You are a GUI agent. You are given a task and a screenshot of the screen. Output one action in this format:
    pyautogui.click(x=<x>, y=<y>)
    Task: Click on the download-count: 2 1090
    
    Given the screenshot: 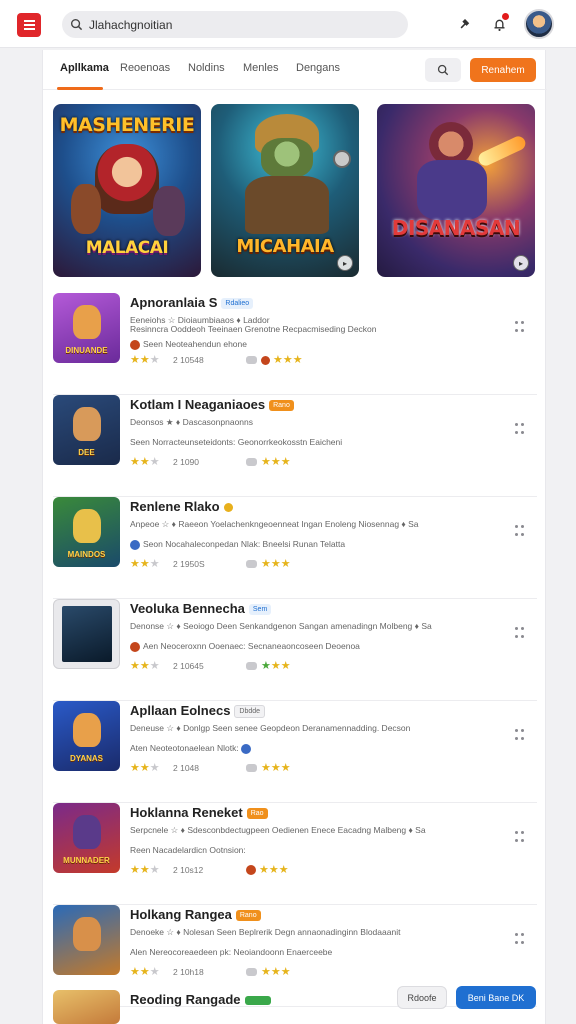 What is the action you would take?
    pyautogui.click(x=186, y=462)
    